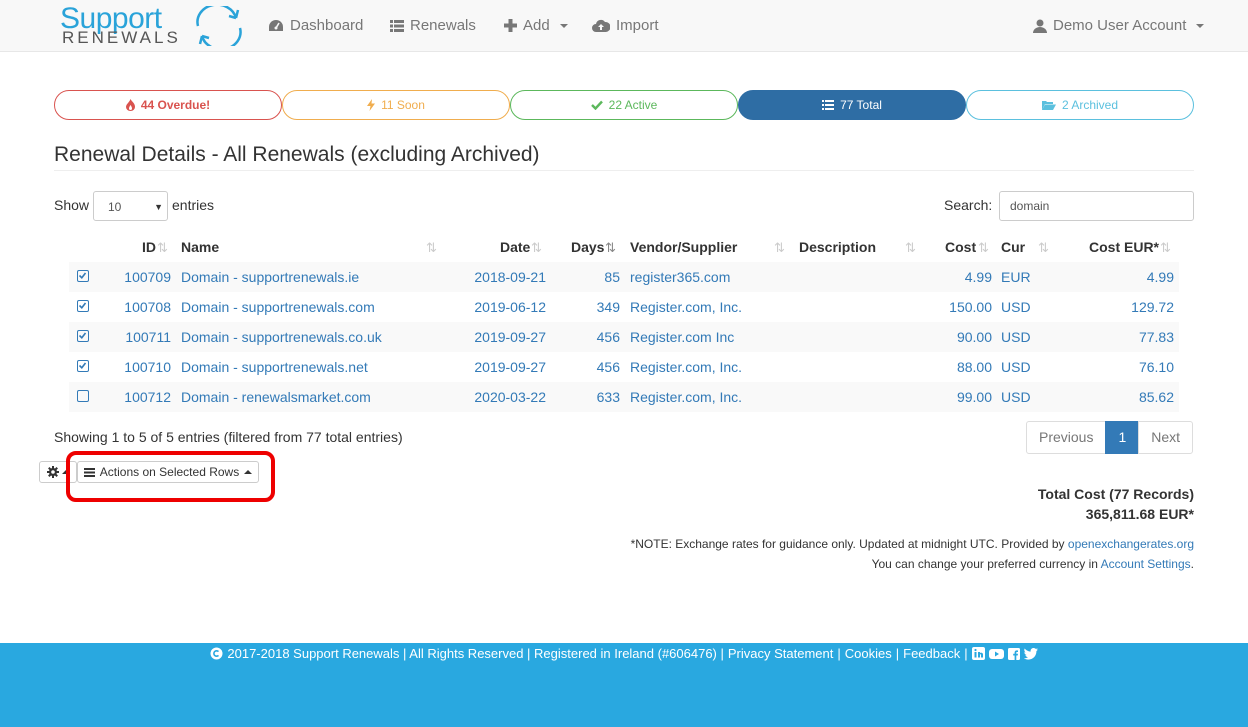 Image resolution: width=1248 pixels, height=727 pixels. Describe the element at coordinates (680, 277) in the screenshot. I see `cell-vendor: register365.com` at that location.